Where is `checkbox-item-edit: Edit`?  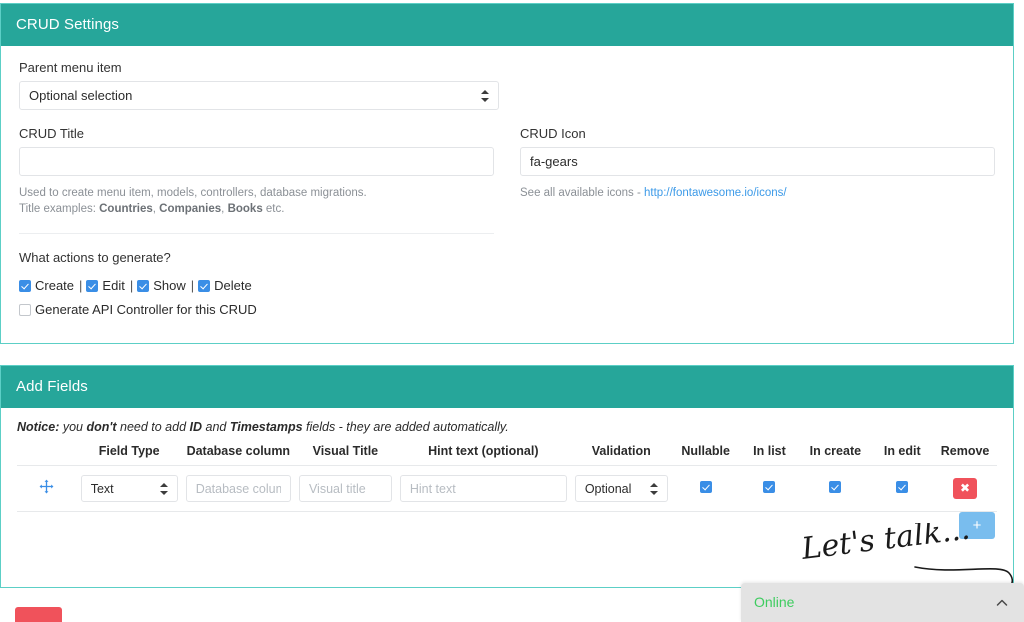
checkbox-item-edit: Edit is located at coordinates (105, 286).